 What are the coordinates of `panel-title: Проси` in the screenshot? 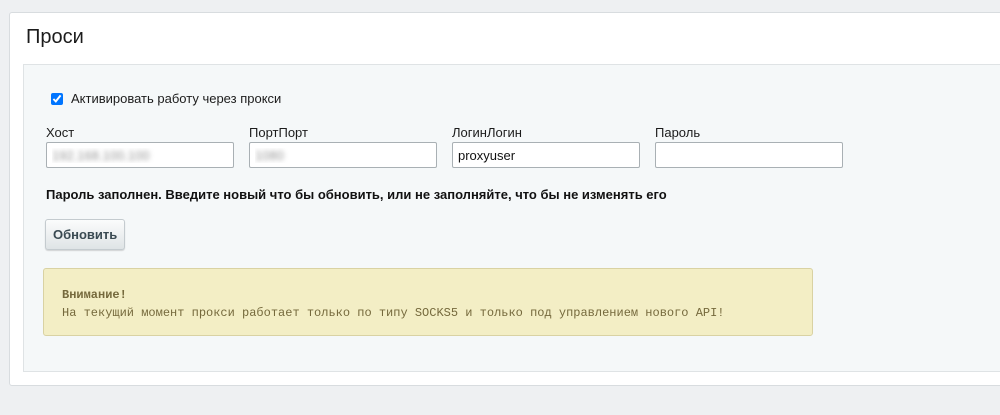 It's located at (55, 37).